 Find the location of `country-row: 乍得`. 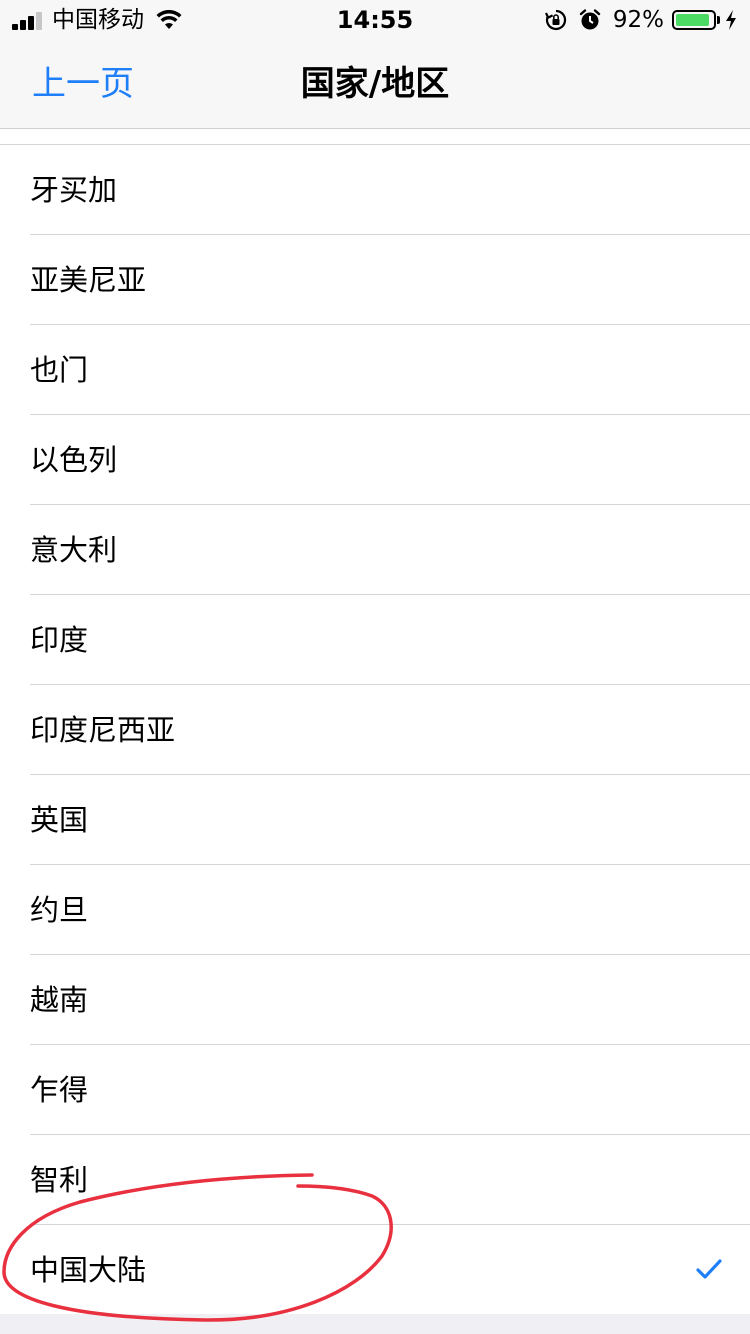

country-row: 乍得 is located at coordinates (375, 1090).